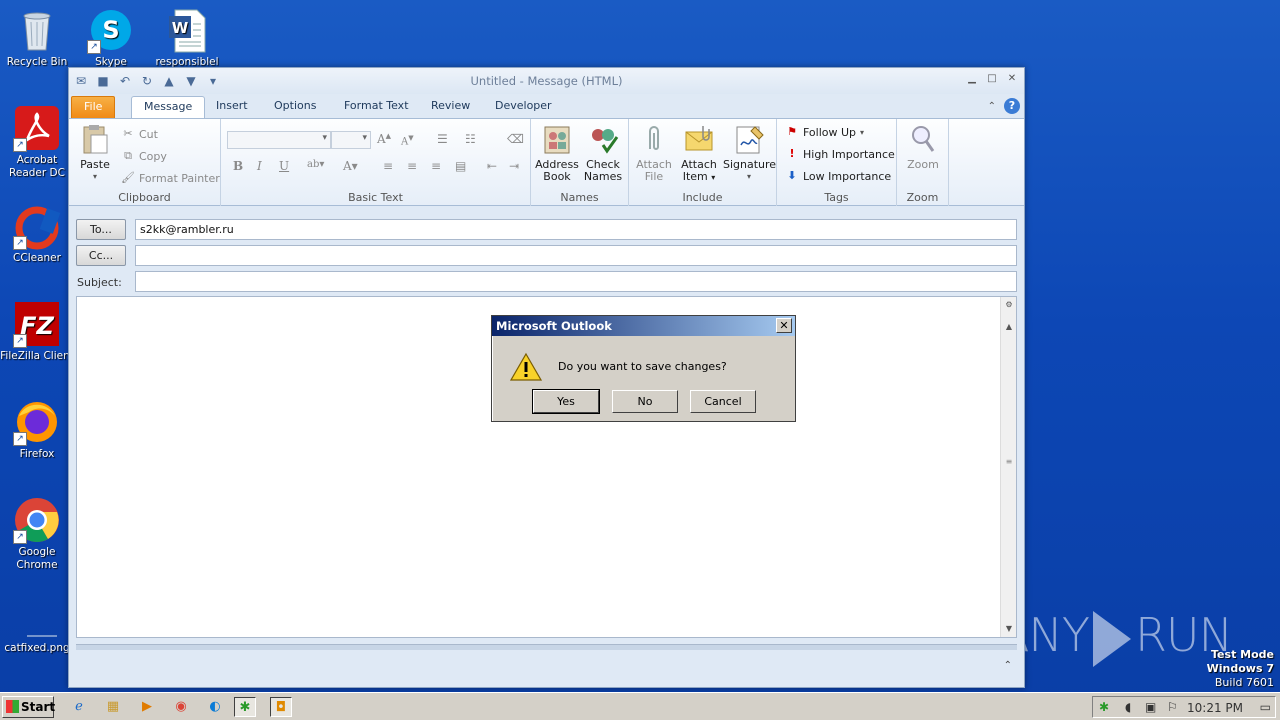 The width and height of the screenshot is (1280, 720). I want to click on grow-font-icon: A▲, so click(384, 139).